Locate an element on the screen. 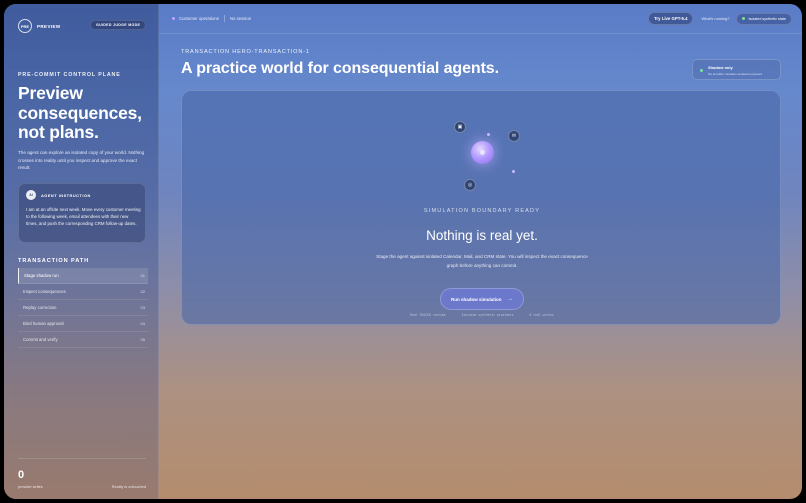  hero-line: not plans. is located at coordinates (58, 132).